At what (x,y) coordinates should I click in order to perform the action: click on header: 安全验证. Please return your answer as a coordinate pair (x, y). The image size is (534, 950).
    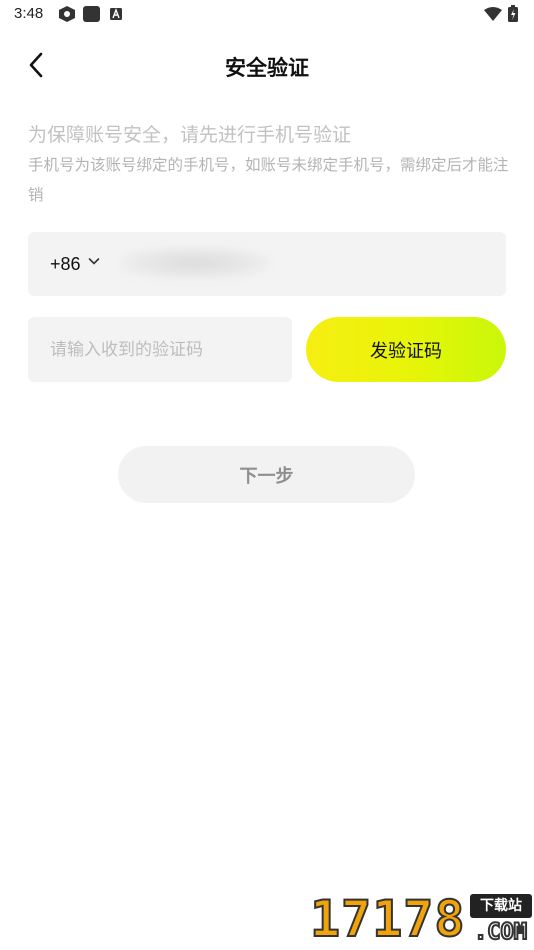
    Looking at the image, I should click on (267, 66).